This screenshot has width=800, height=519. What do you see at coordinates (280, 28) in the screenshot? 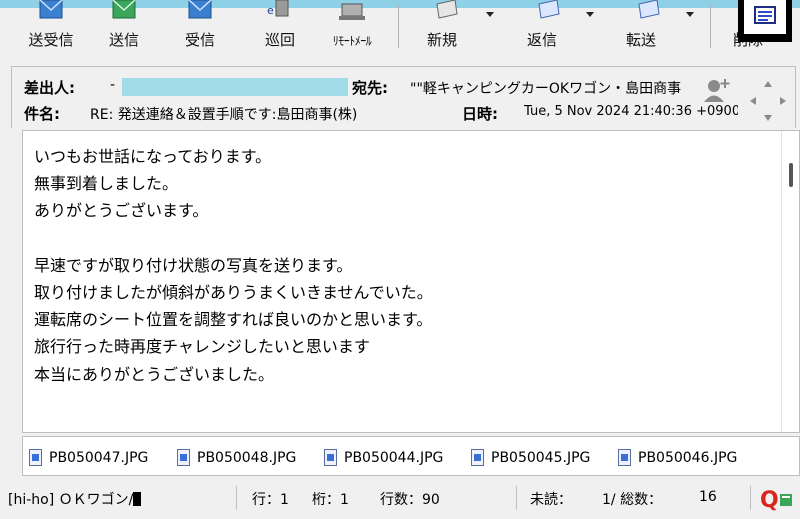
I see `patrol-button: e 巡回` at bounding box center [280, 28].